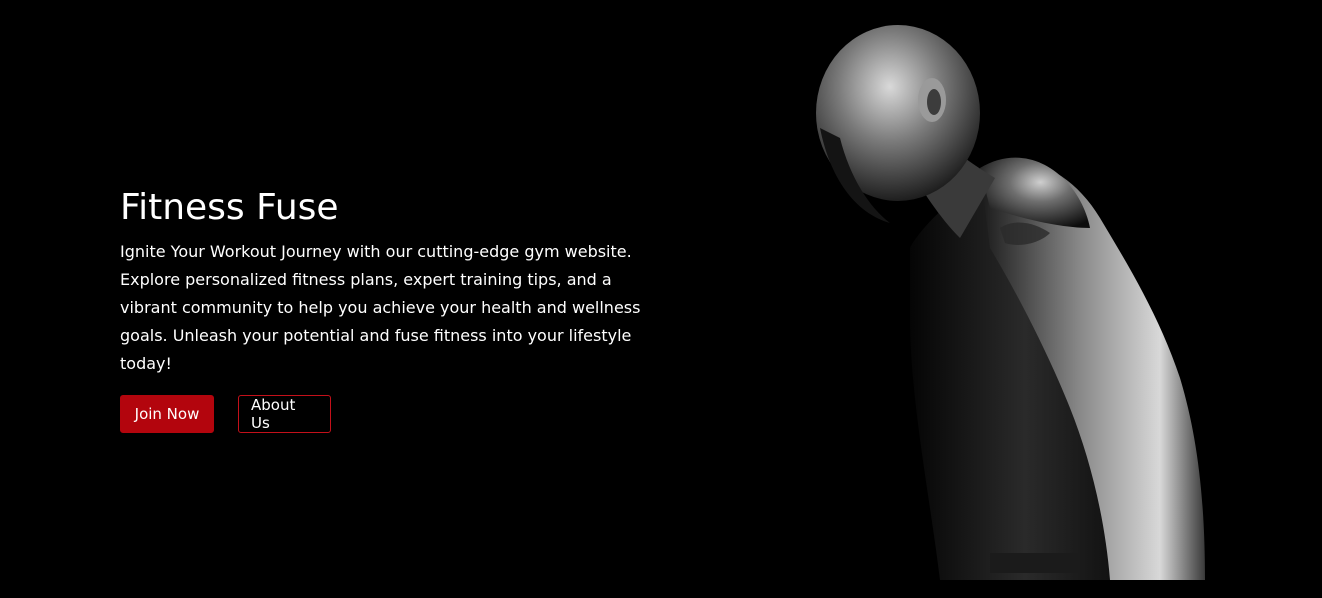  I want to click on hero-title: Fitness Fuse, so click(229, 207).